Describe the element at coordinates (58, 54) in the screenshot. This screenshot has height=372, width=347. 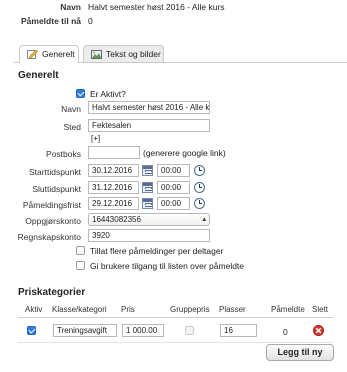
I see `tab-generelt-label: Generelt` at that location.